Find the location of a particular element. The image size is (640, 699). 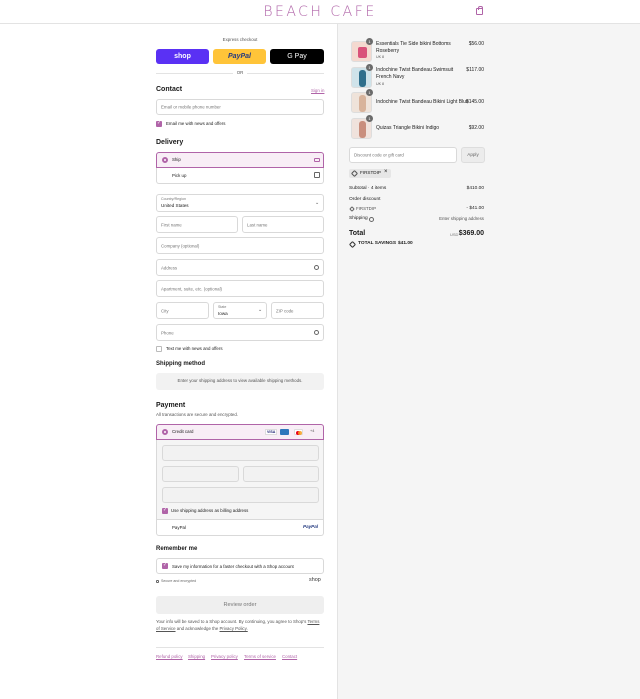

paypal-option: PayPal PayPal is located at coordinates (240, 528).